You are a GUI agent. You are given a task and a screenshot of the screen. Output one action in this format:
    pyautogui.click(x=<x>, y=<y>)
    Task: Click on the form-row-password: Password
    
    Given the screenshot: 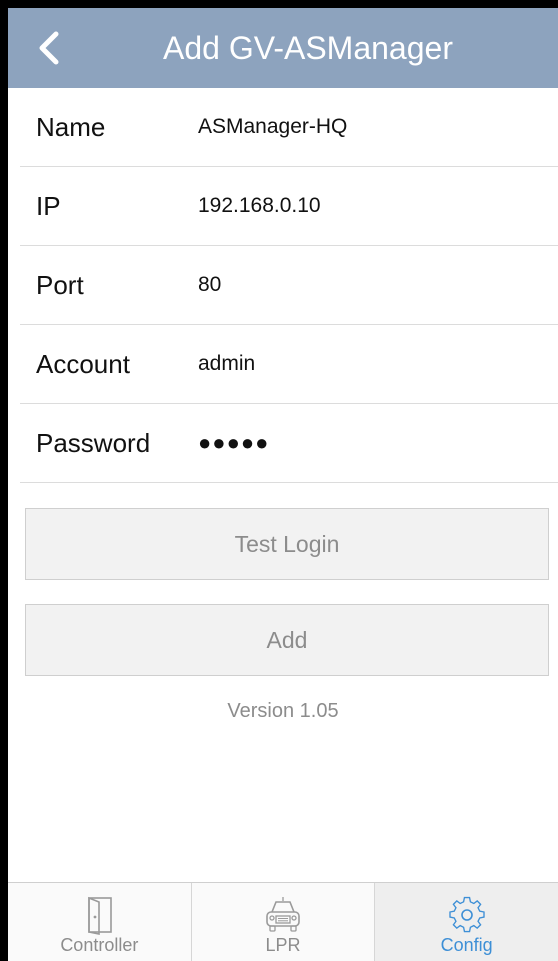 What is the action you would take?
    pyautogui.click(x=289, y=443)
    